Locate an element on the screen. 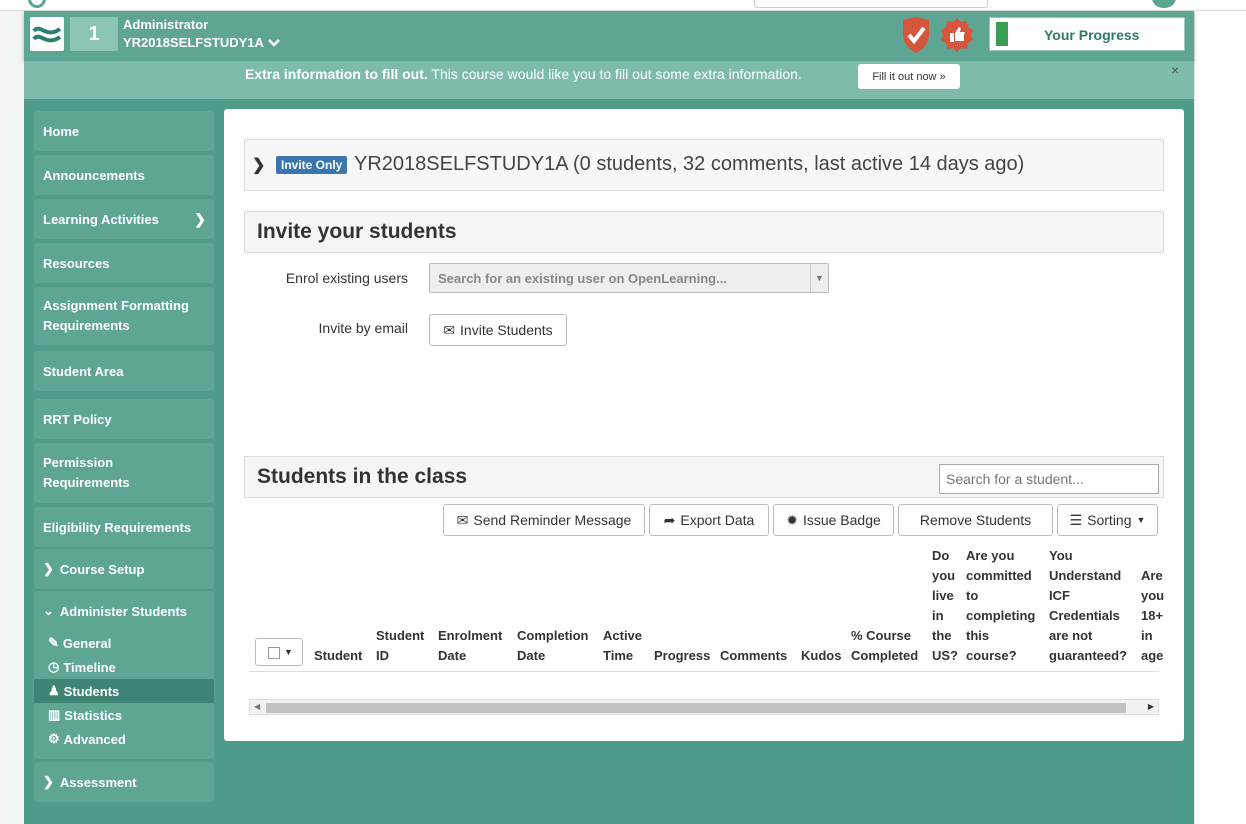 This screenshot has height=824, width=1246. scrollbar-thumb is located at coordinates (696, 708).